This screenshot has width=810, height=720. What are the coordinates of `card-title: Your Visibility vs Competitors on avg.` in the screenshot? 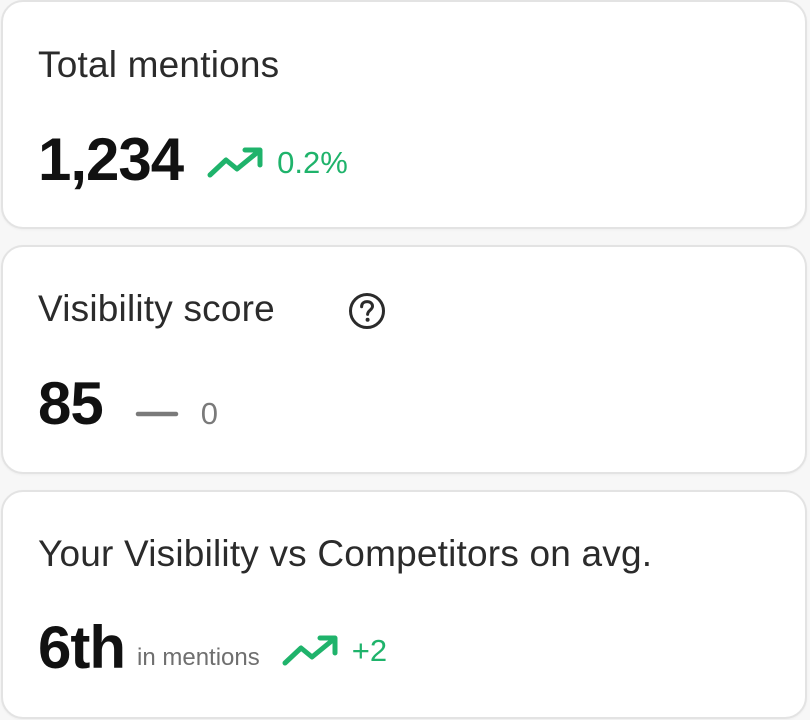 It's located at (345, 553).